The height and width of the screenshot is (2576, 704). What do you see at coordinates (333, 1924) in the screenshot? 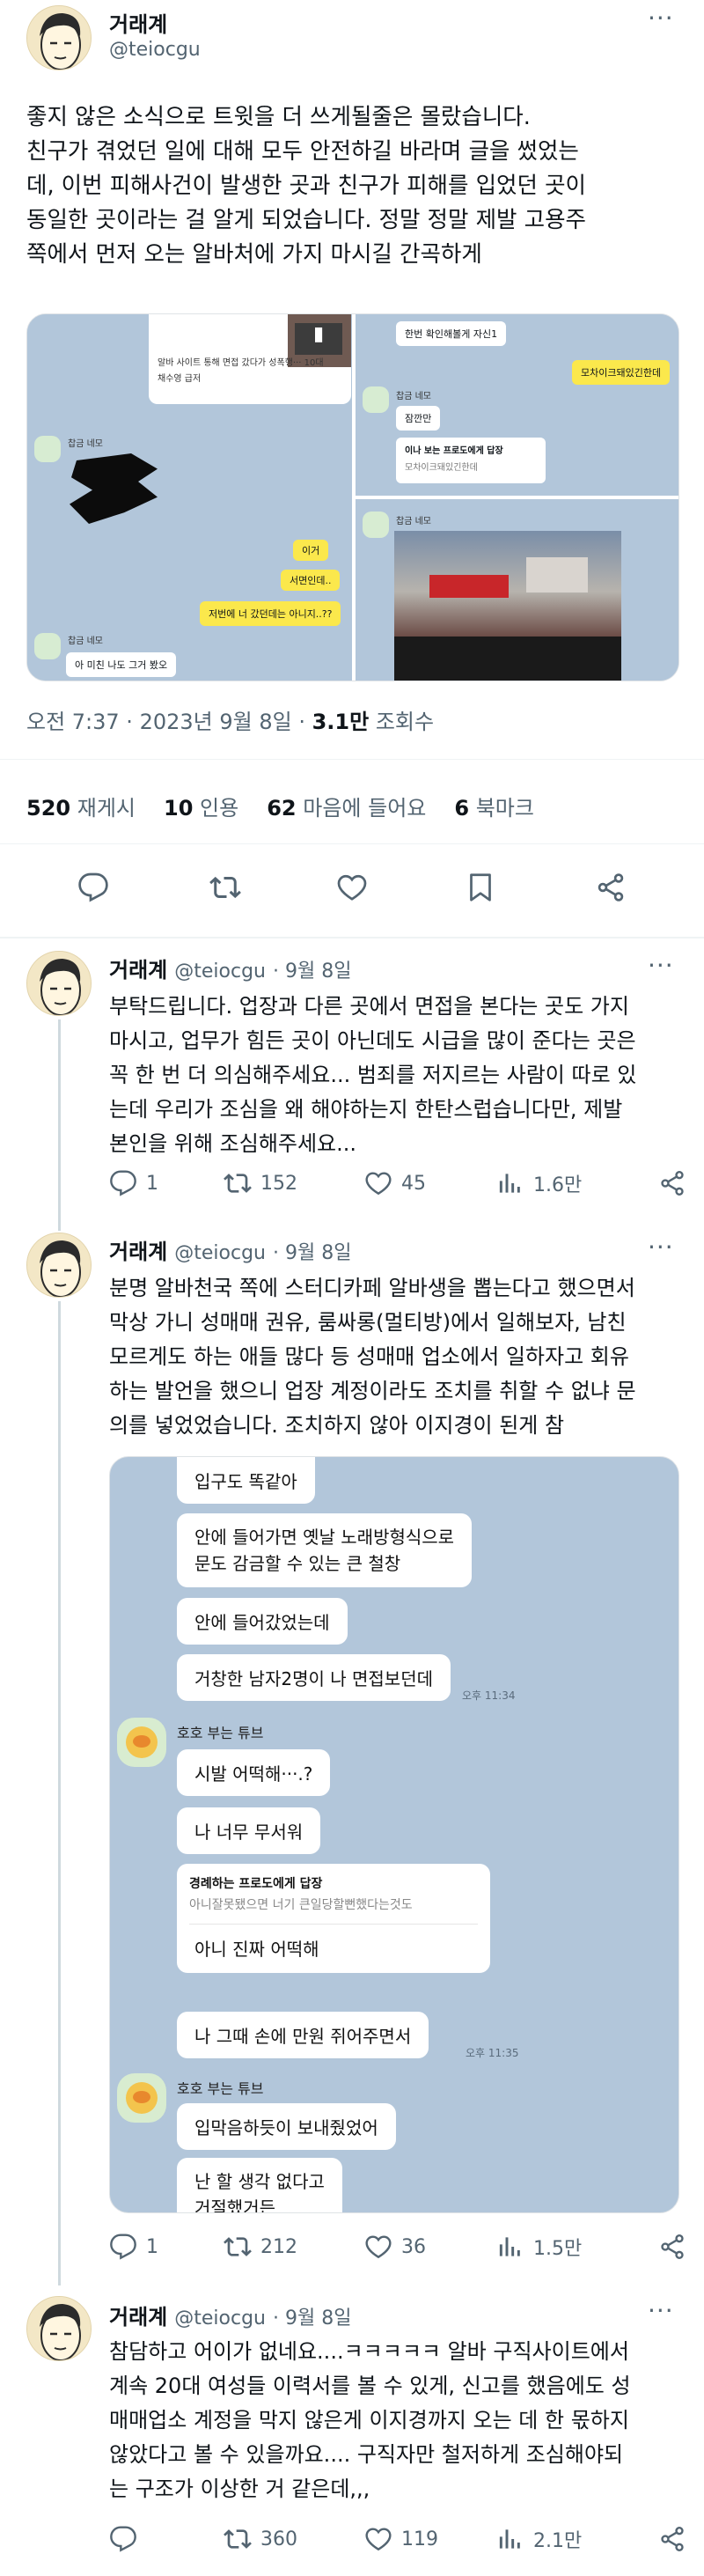
I see `quote-divider` at bounding box center [333, 1924].